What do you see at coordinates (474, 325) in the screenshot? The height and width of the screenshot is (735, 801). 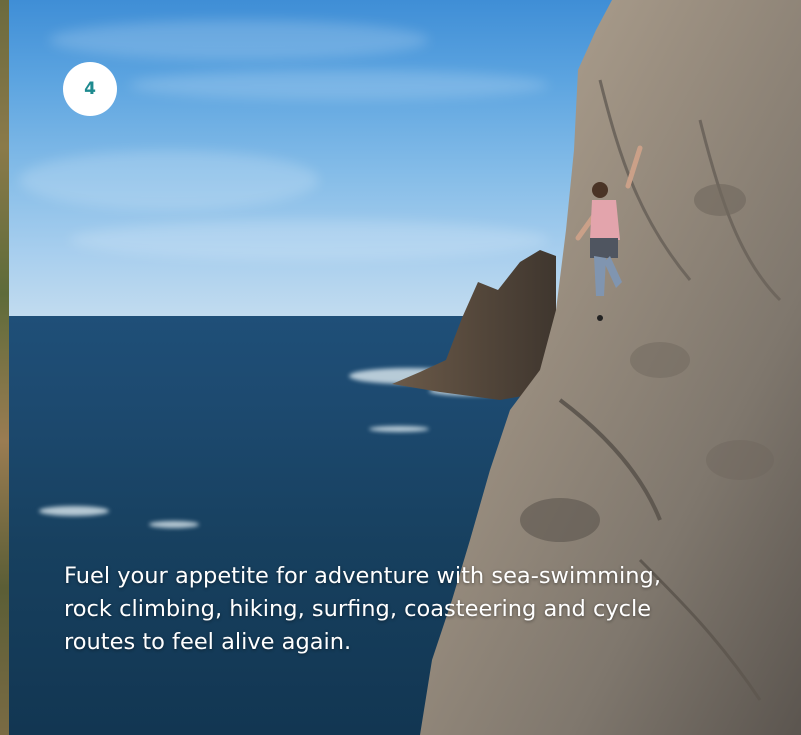 I see `distant-headland` at bounding box center [474, 325].